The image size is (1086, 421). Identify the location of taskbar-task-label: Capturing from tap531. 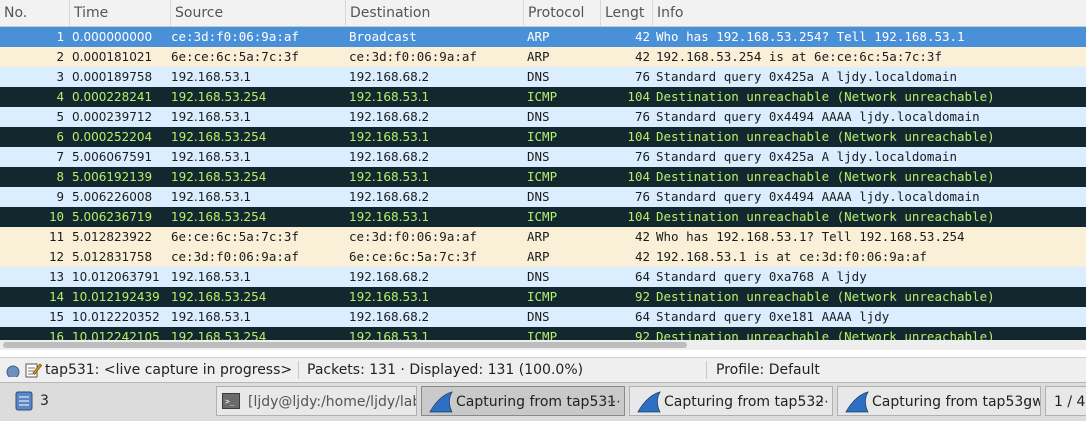
(536, 402).